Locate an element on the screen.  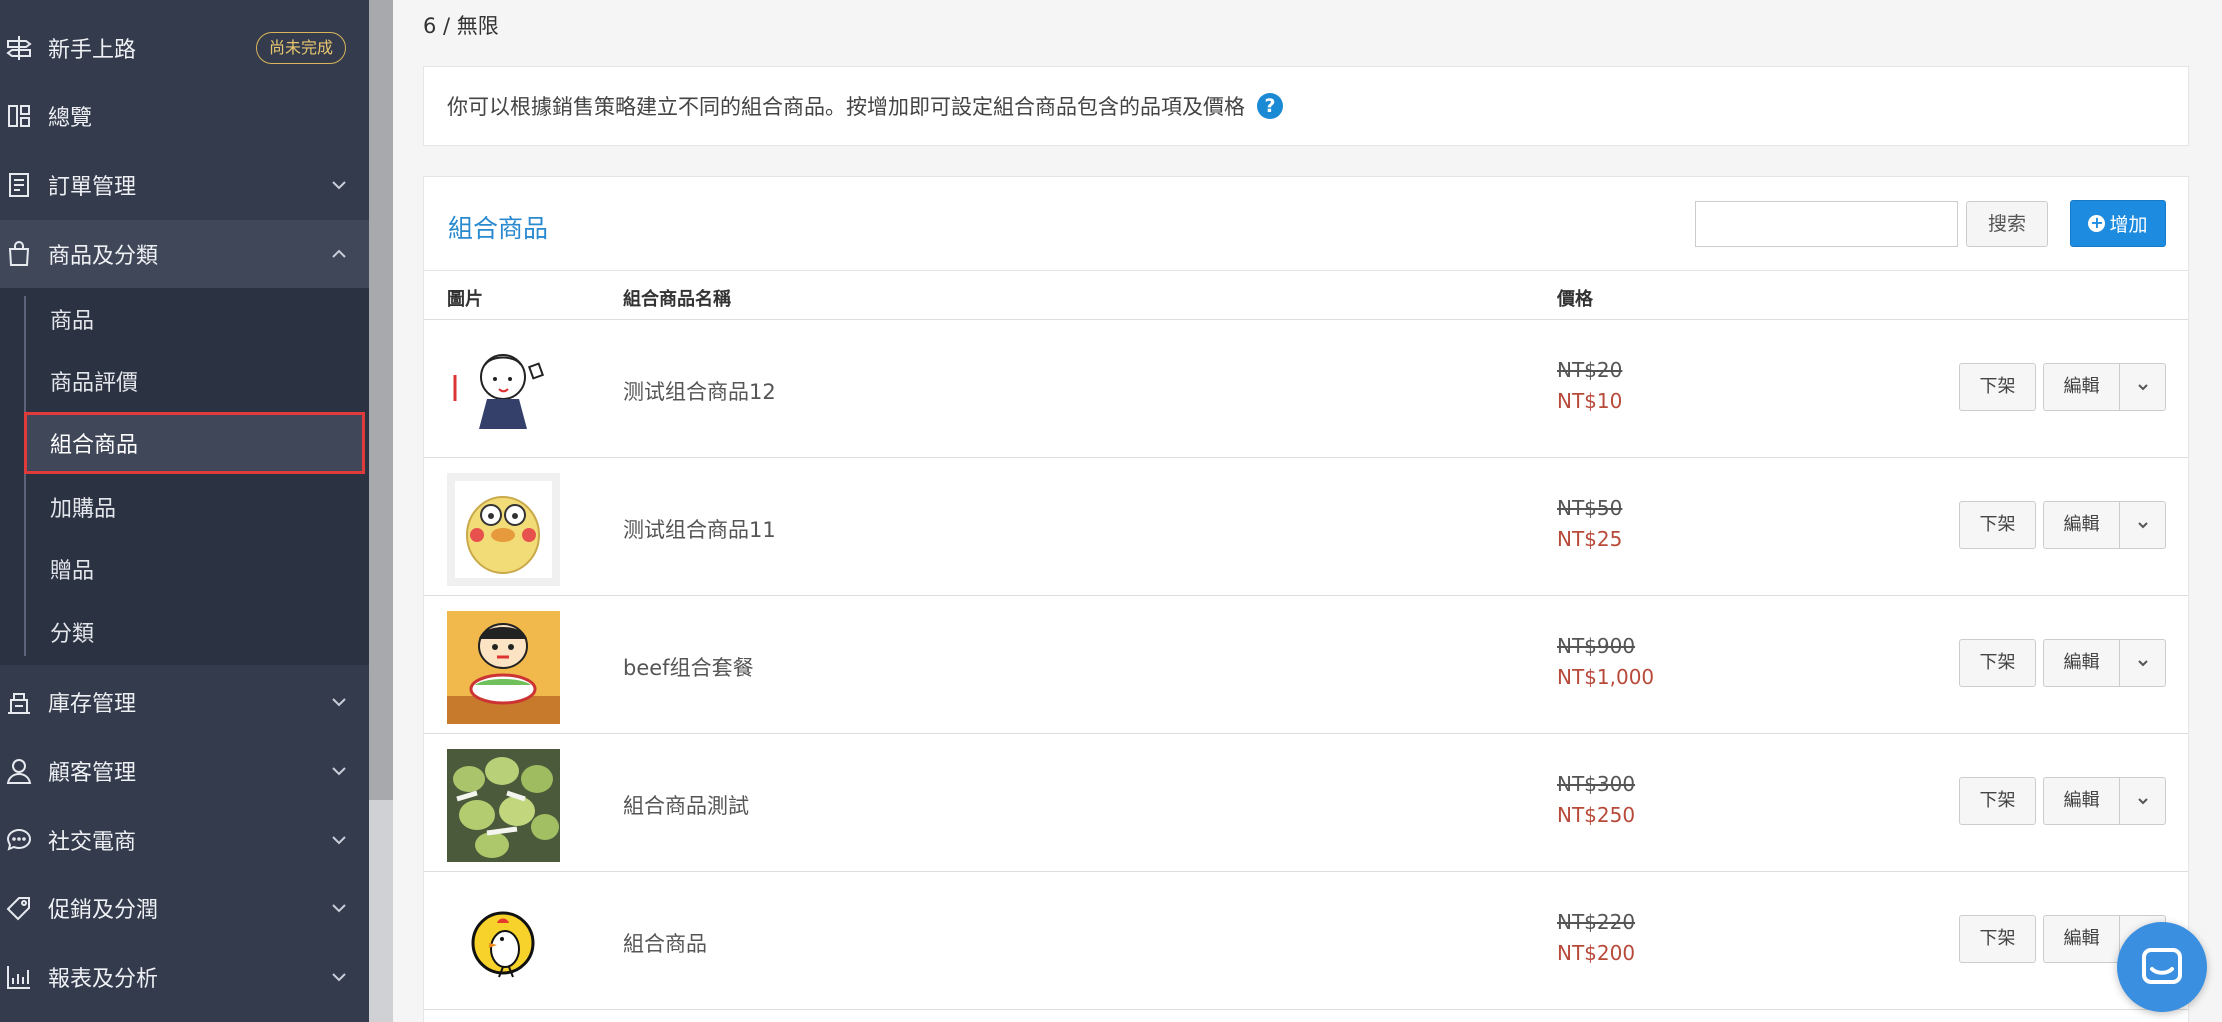
original-price: NT$900 is located at coordinates (1596, 646).